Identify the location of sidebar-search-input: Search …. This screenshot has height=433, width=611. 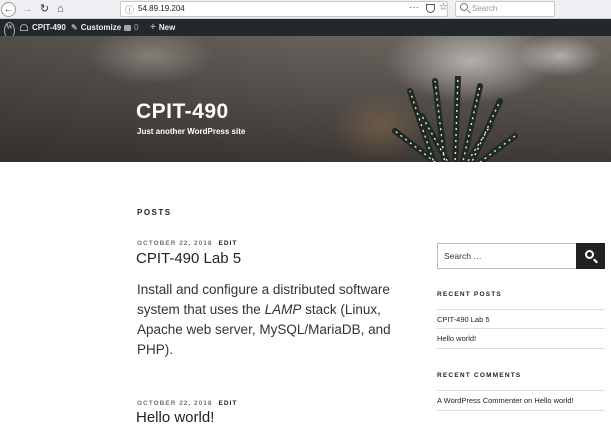
(521, 256).